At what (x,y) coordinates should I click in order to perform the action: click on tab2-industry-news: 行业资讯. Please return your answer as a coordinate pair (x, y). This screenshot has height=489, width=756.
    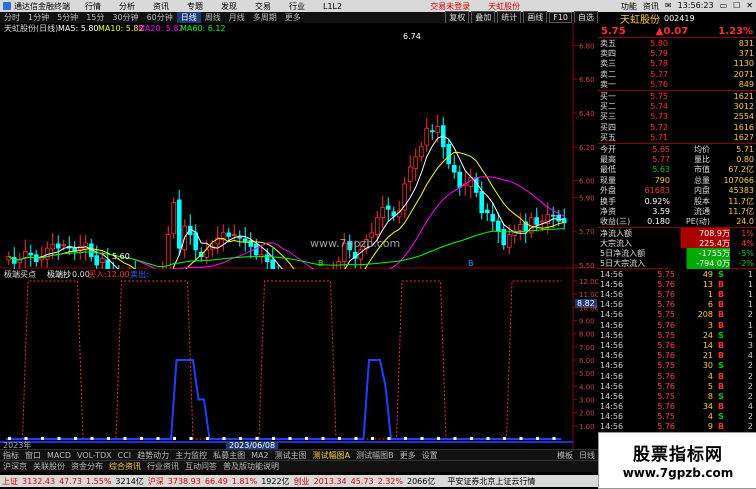
    Looking at the image, I should click on (163, 466).